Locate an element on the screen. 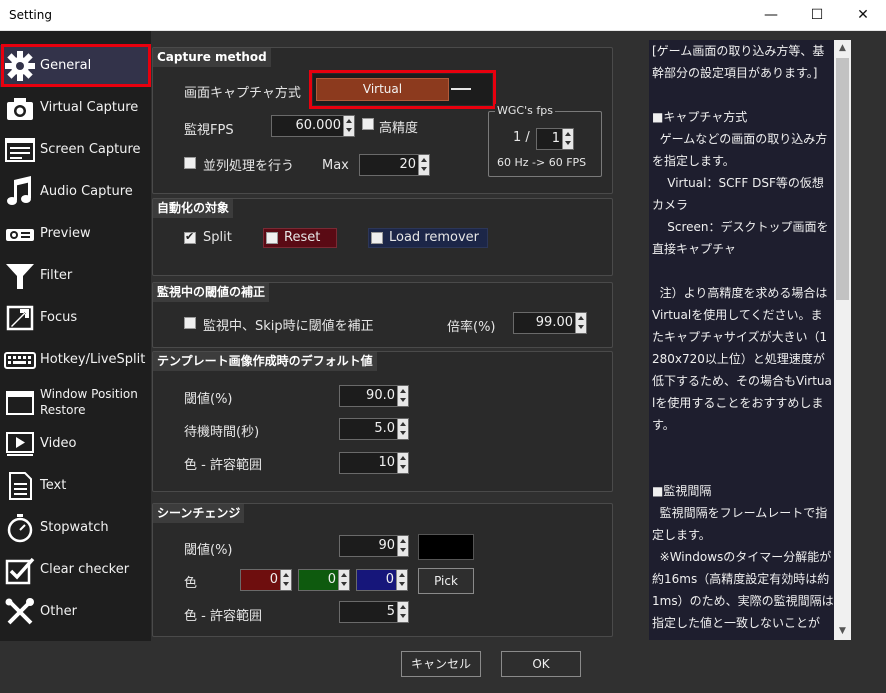 This screenshot has height=693, width=886. capture-method-label: 画面キャプチャ方式 is located at coordinates (242, 93).